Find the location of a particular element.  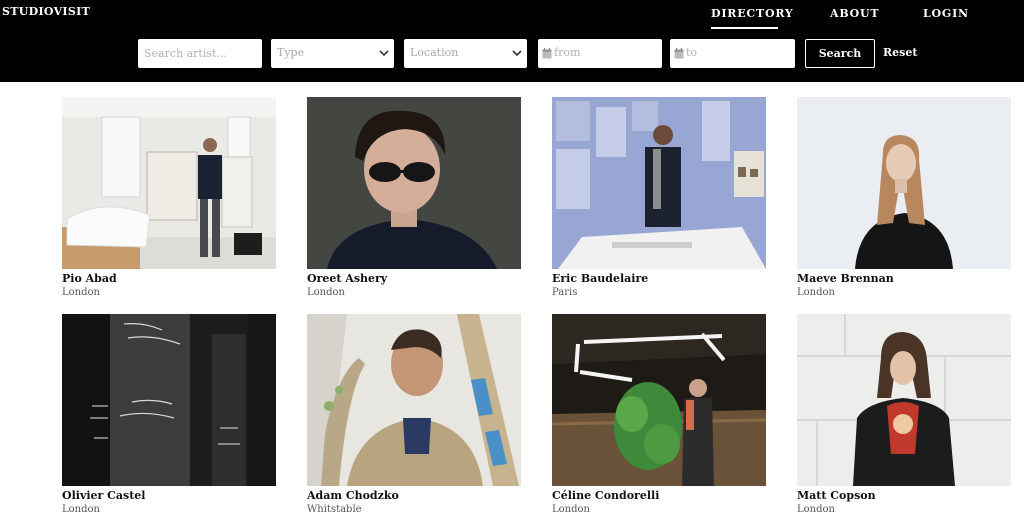

date-from-field: from is located at coordinates (600, 53).